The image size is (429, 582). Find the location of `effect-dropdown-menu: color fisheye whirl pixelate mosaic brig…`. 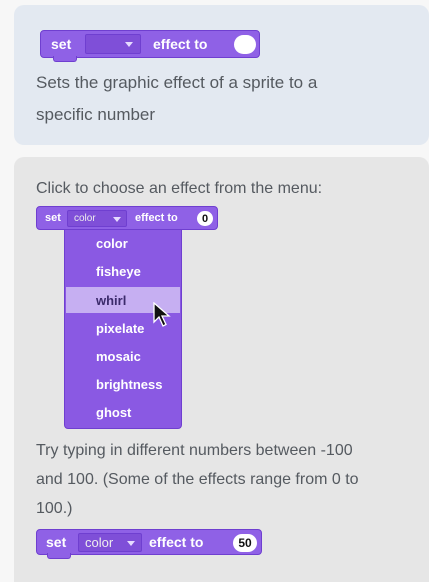

effect-dropdown-menu: color fisheye whirl pixelate mosaic brig… is located at coordinates (123, 329).